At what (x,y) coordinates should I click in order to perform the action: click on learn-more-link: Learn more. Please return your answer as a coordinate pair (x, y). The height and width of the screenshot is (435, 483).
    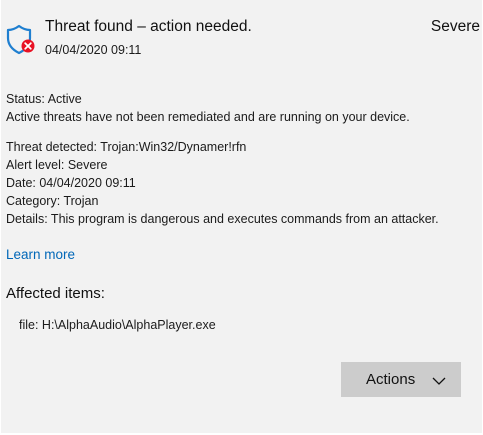
    Looking at the image, I should click on (40, 255).